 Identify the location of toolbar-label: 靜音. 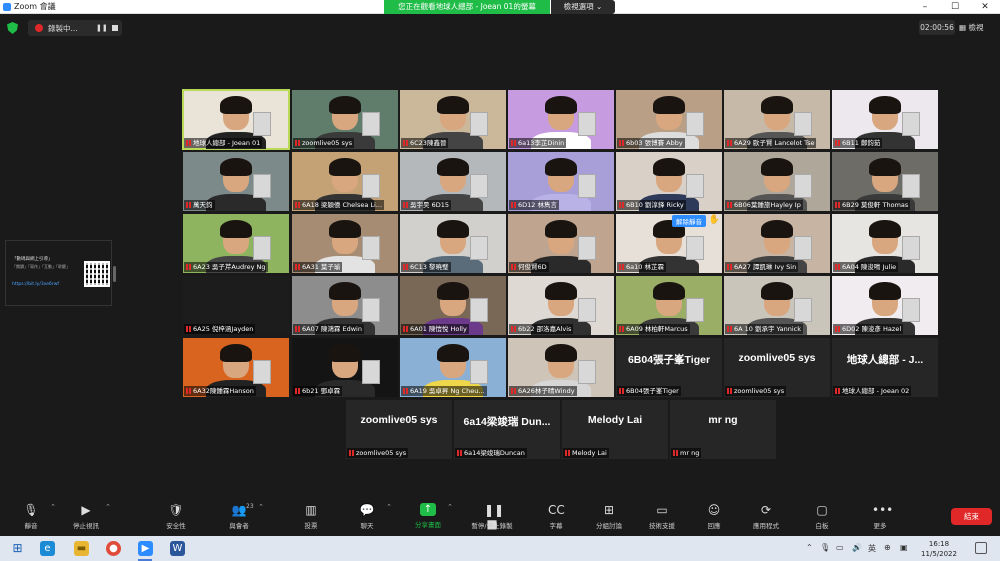
(31, 526).